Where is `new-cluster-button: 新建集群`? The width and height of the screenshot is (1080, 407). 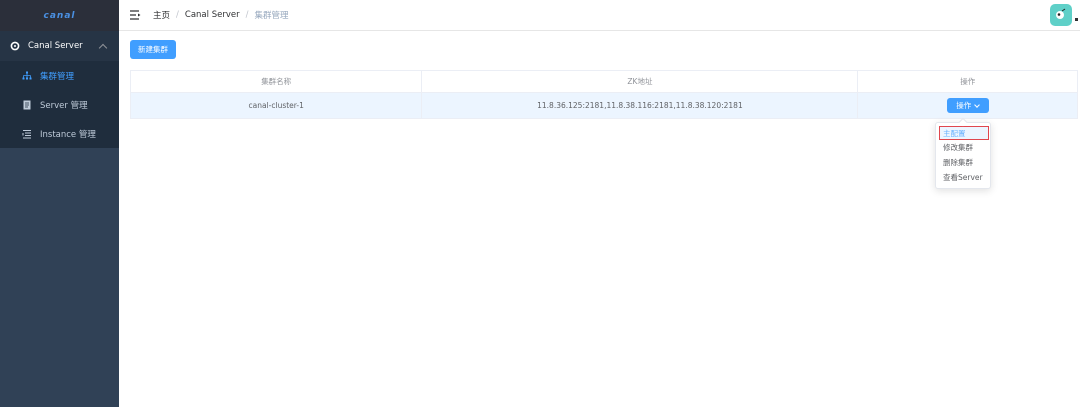 new-cluster-button: 新建集群 is located at coordinates (153, 49).